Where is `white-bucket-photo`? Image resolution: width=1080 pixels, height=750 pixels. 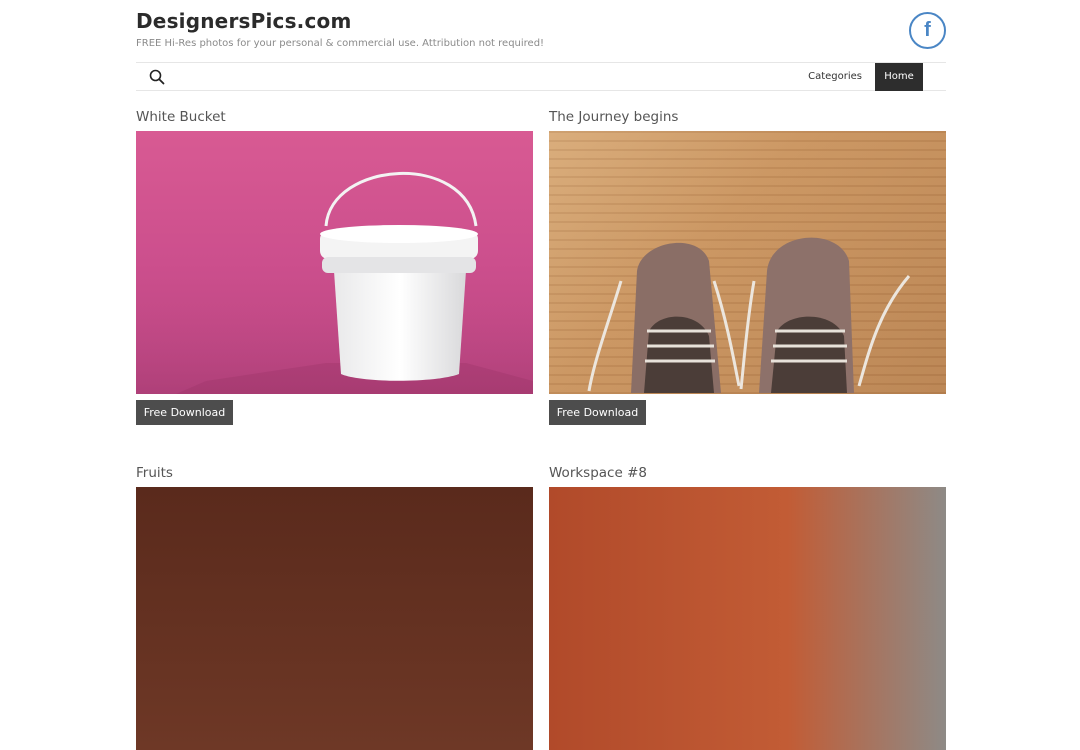 white-bucket-photo is located at coordinates (334, 262).